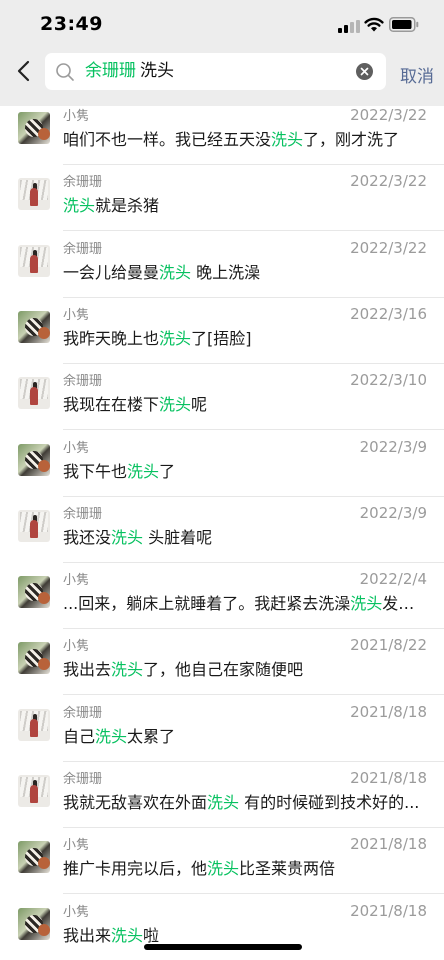 Image resolution: width=444 pixels, height=960 pixels. What do you see at coordinates (245, 337) in the screenshot?
I see `message-snippet: 我昨天晚上也洗头了[捂脸]` at bounding box center [245, 337].